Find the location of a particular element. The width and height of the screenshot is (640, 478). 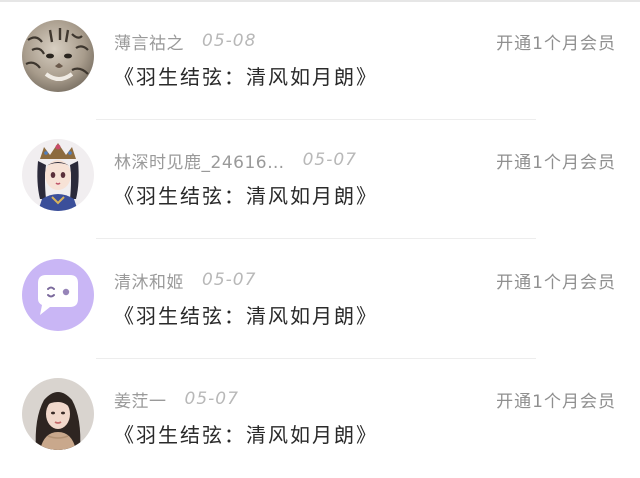

username: 清沐和姬 is located at coordinates (149, 280).